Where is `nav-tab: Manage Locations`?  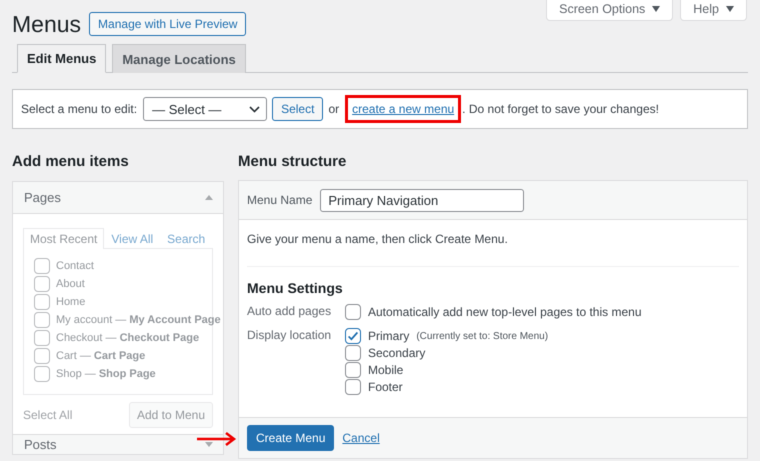
nav-tab: Manage Locations is located at coordinates (179, 58).